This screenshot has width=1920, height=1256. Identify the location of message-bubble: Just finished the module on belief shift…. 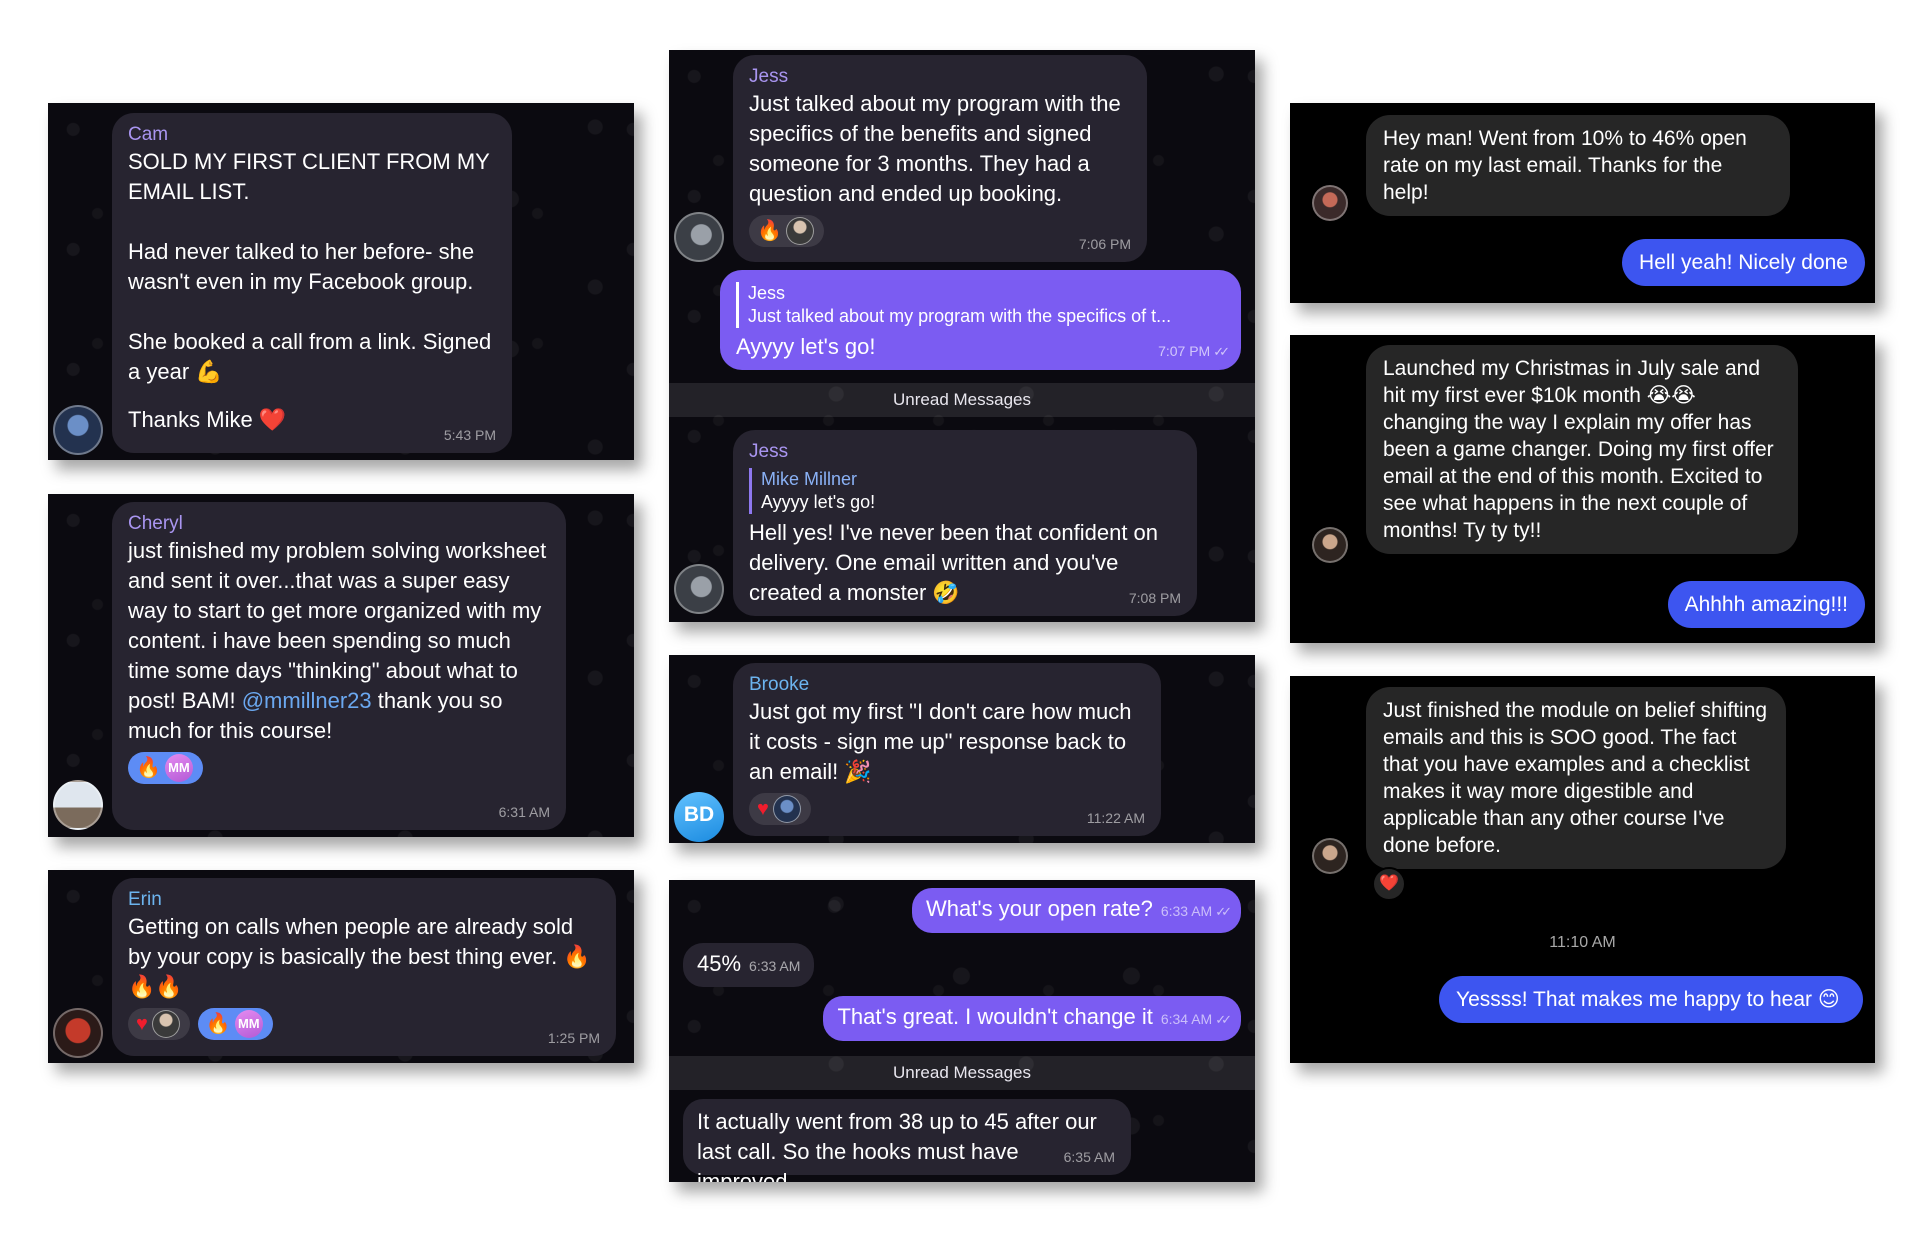
(1576, 778).